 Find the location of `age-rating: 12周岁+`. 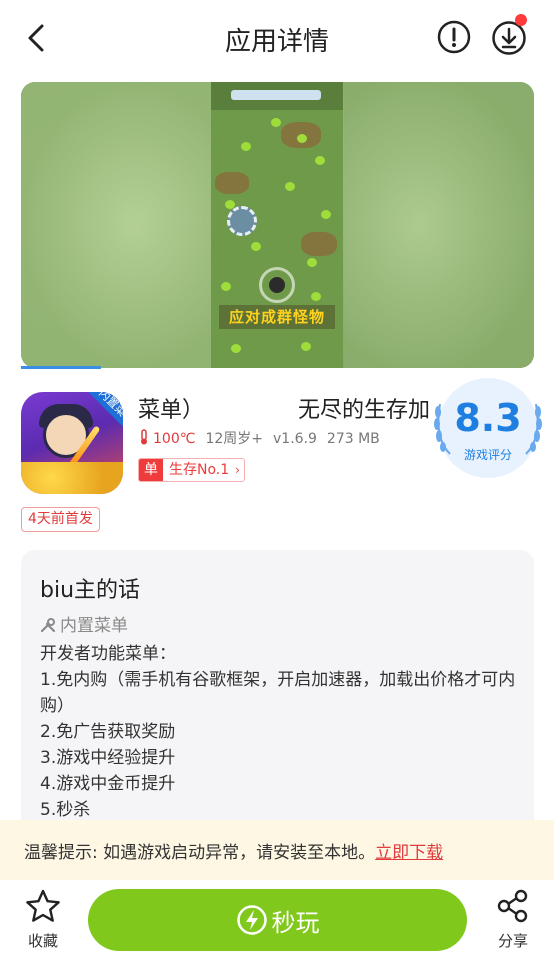

age-rating: 12周岁+ is located at coordinates (234, 439).